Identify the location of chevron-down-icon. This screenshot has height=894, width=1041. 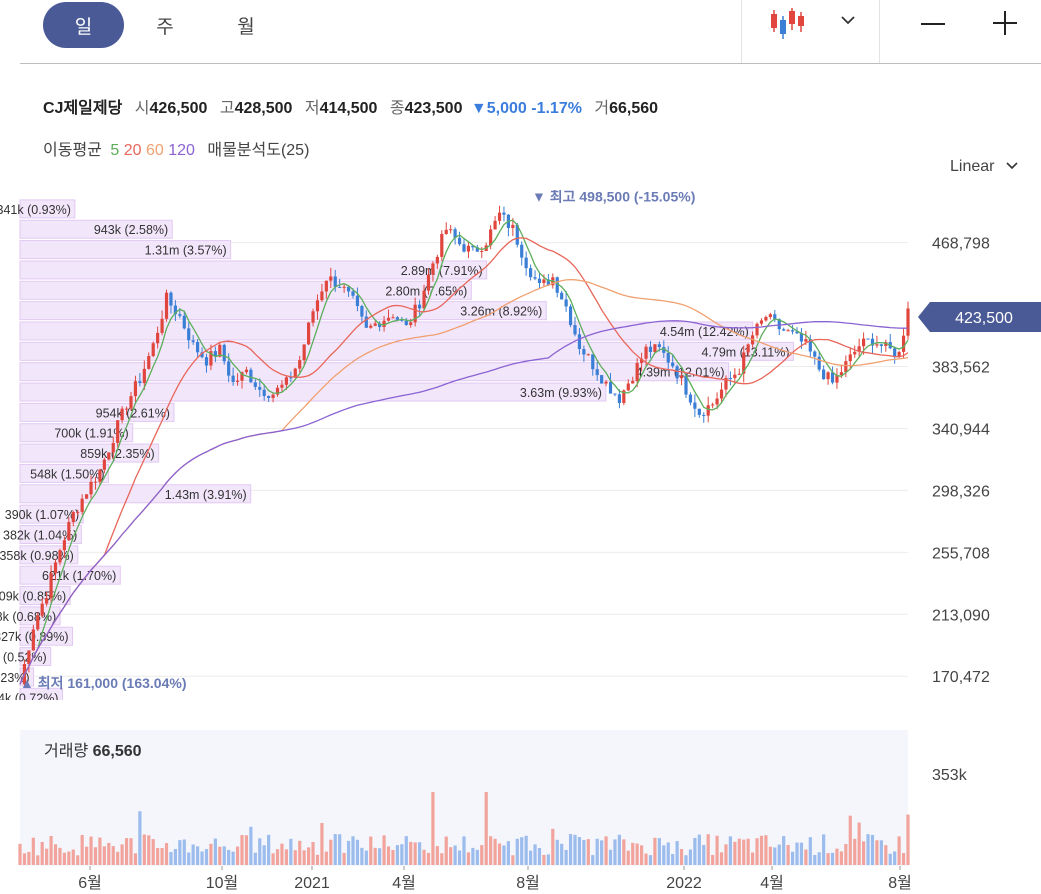
(848, 20).